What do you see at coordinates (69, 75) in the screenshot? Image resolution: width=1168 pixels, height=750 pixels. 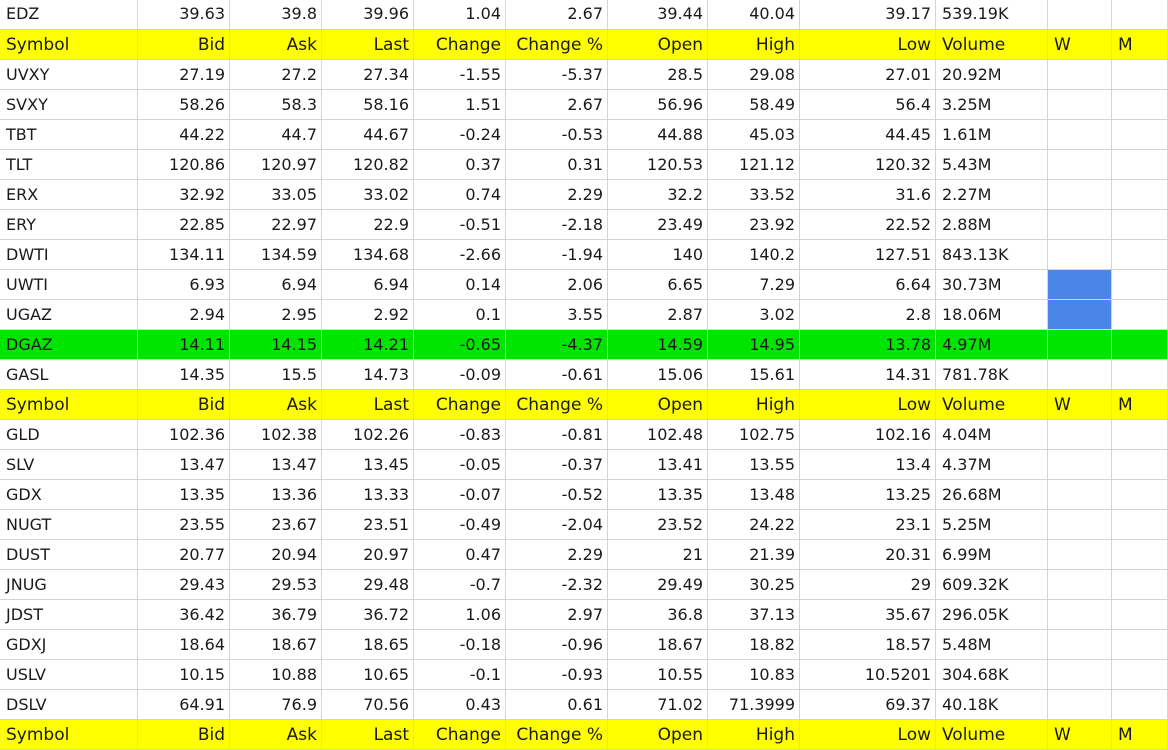 I see `cell-symbol: UVXY` at bounding box center [69, 75].